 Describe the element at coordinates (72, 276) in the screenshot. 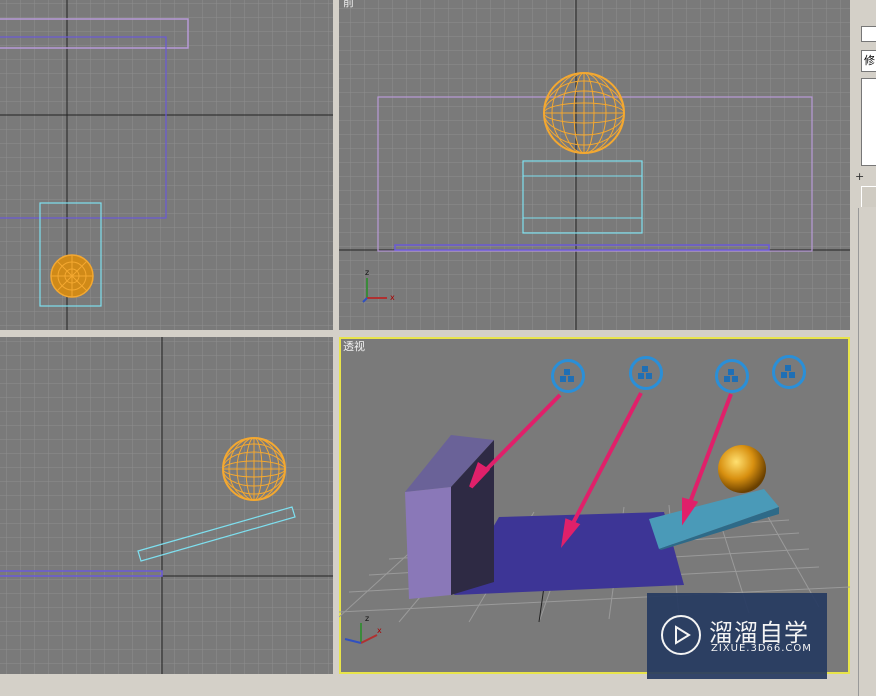

I see `sphere-wire-top` at that location.